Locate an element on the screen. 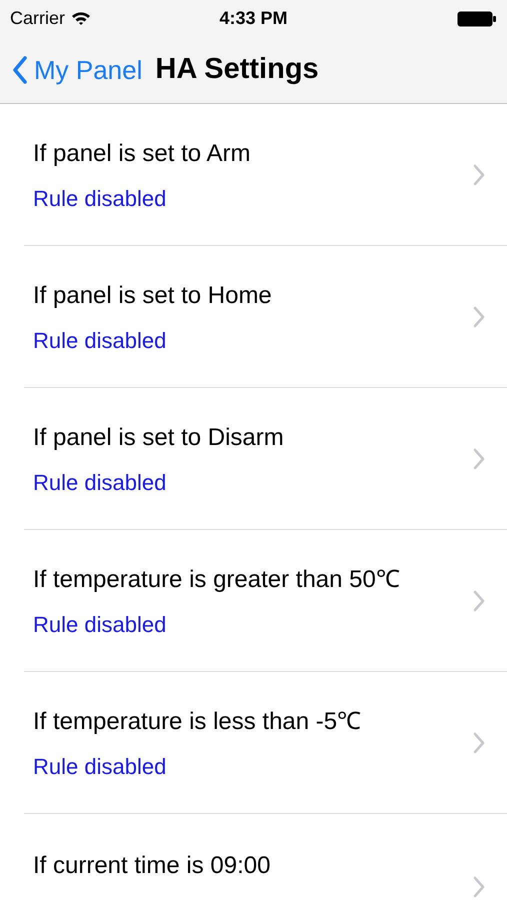  rule-row: If current time is 09:00 is located at coordinates (265, 857).